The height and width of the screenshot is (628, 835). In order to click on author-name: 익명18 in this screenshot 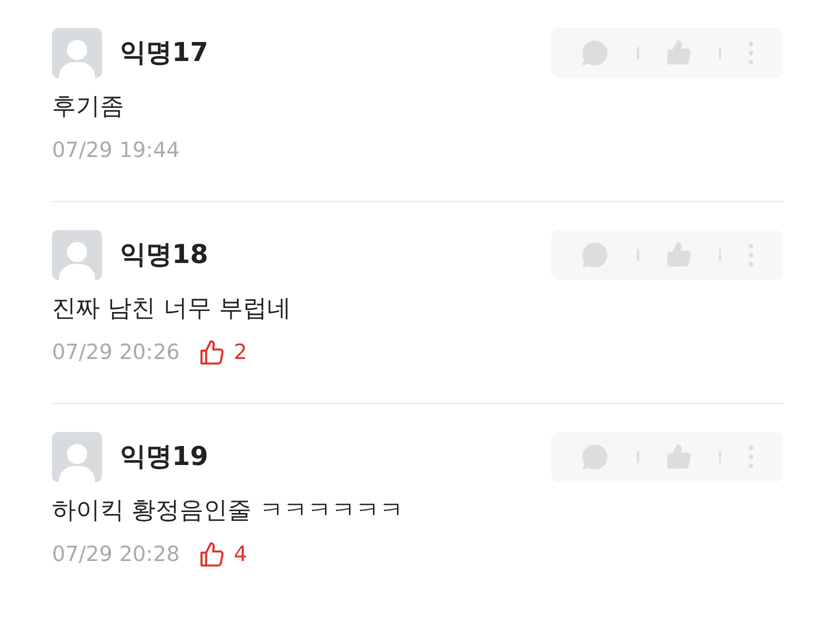, I will do `click(164, 255)`.